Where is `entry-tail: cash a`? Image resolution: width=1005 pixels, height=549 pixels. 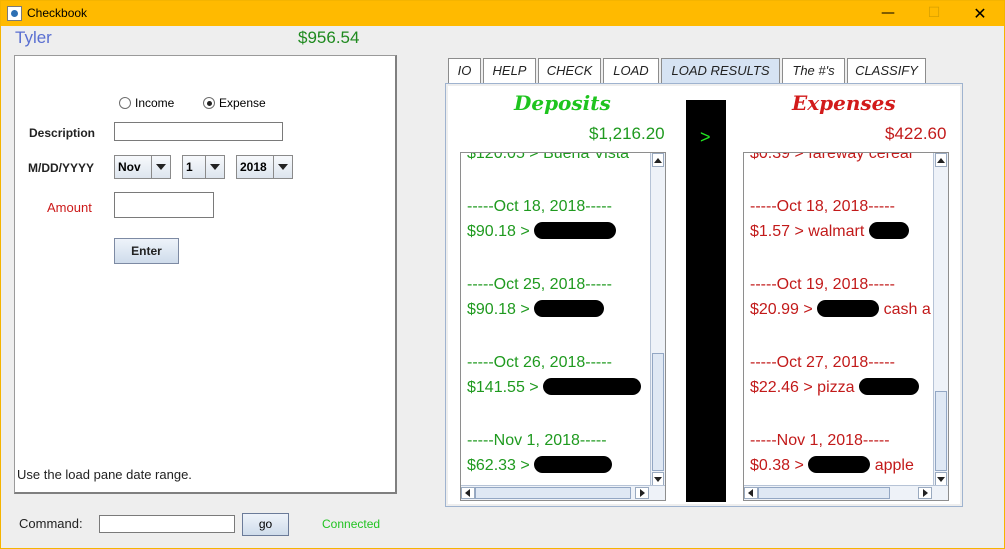 entry-tail: cash a is located at coordinates (905, 309).